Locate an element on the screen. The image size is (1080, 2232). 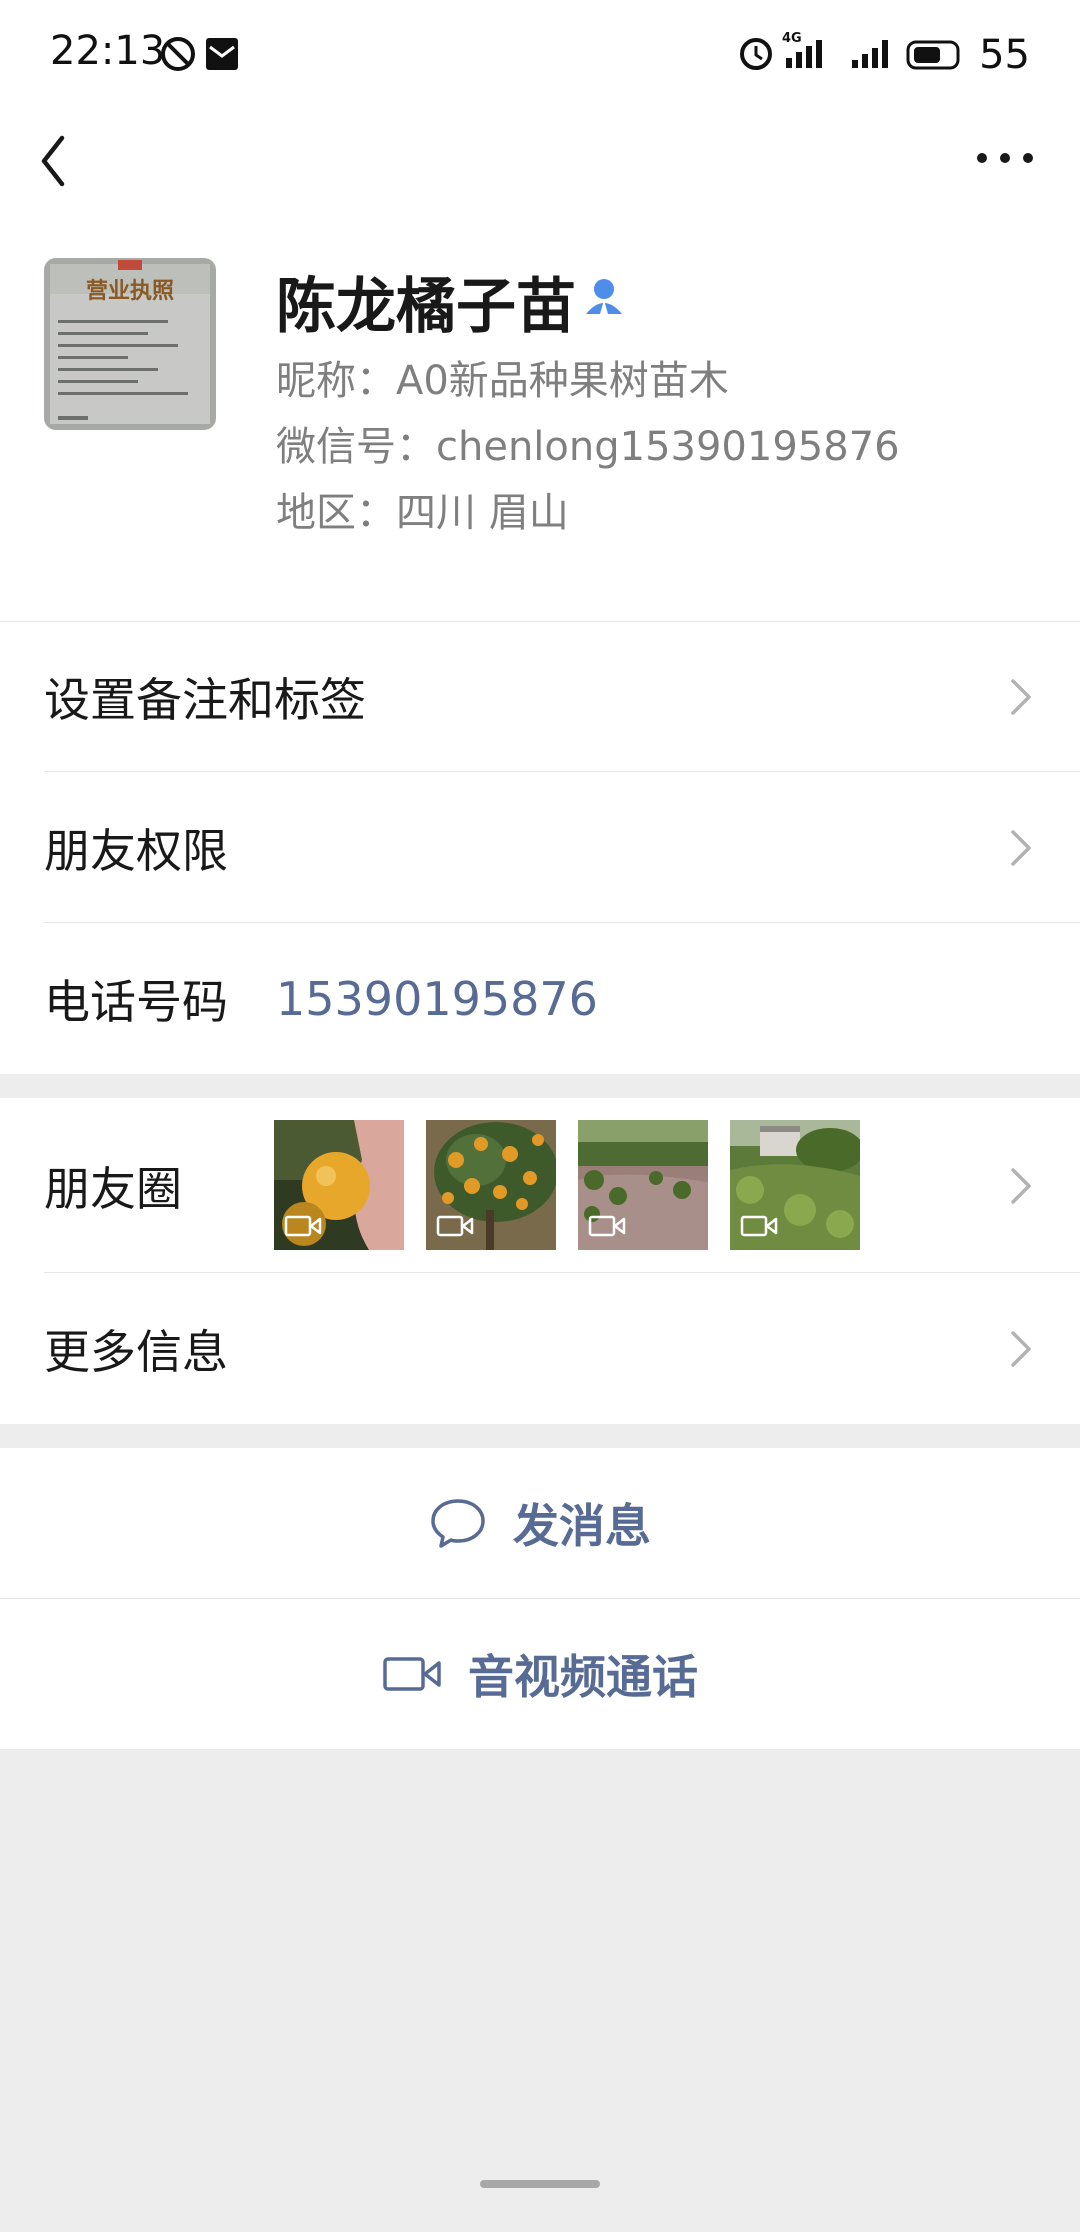
home-indicator is located at coordinates (540, 2184).